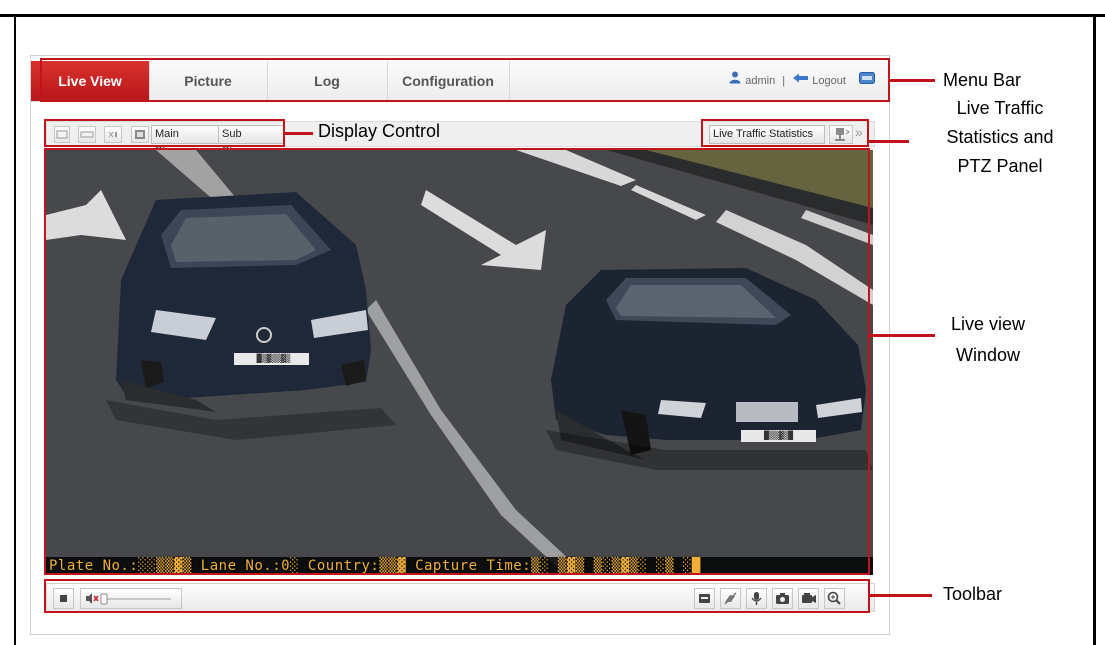  What do you see at coordinates (901, 595) in the screenshot?
I see `toolbar-leader` at bounding box center [901, 595].